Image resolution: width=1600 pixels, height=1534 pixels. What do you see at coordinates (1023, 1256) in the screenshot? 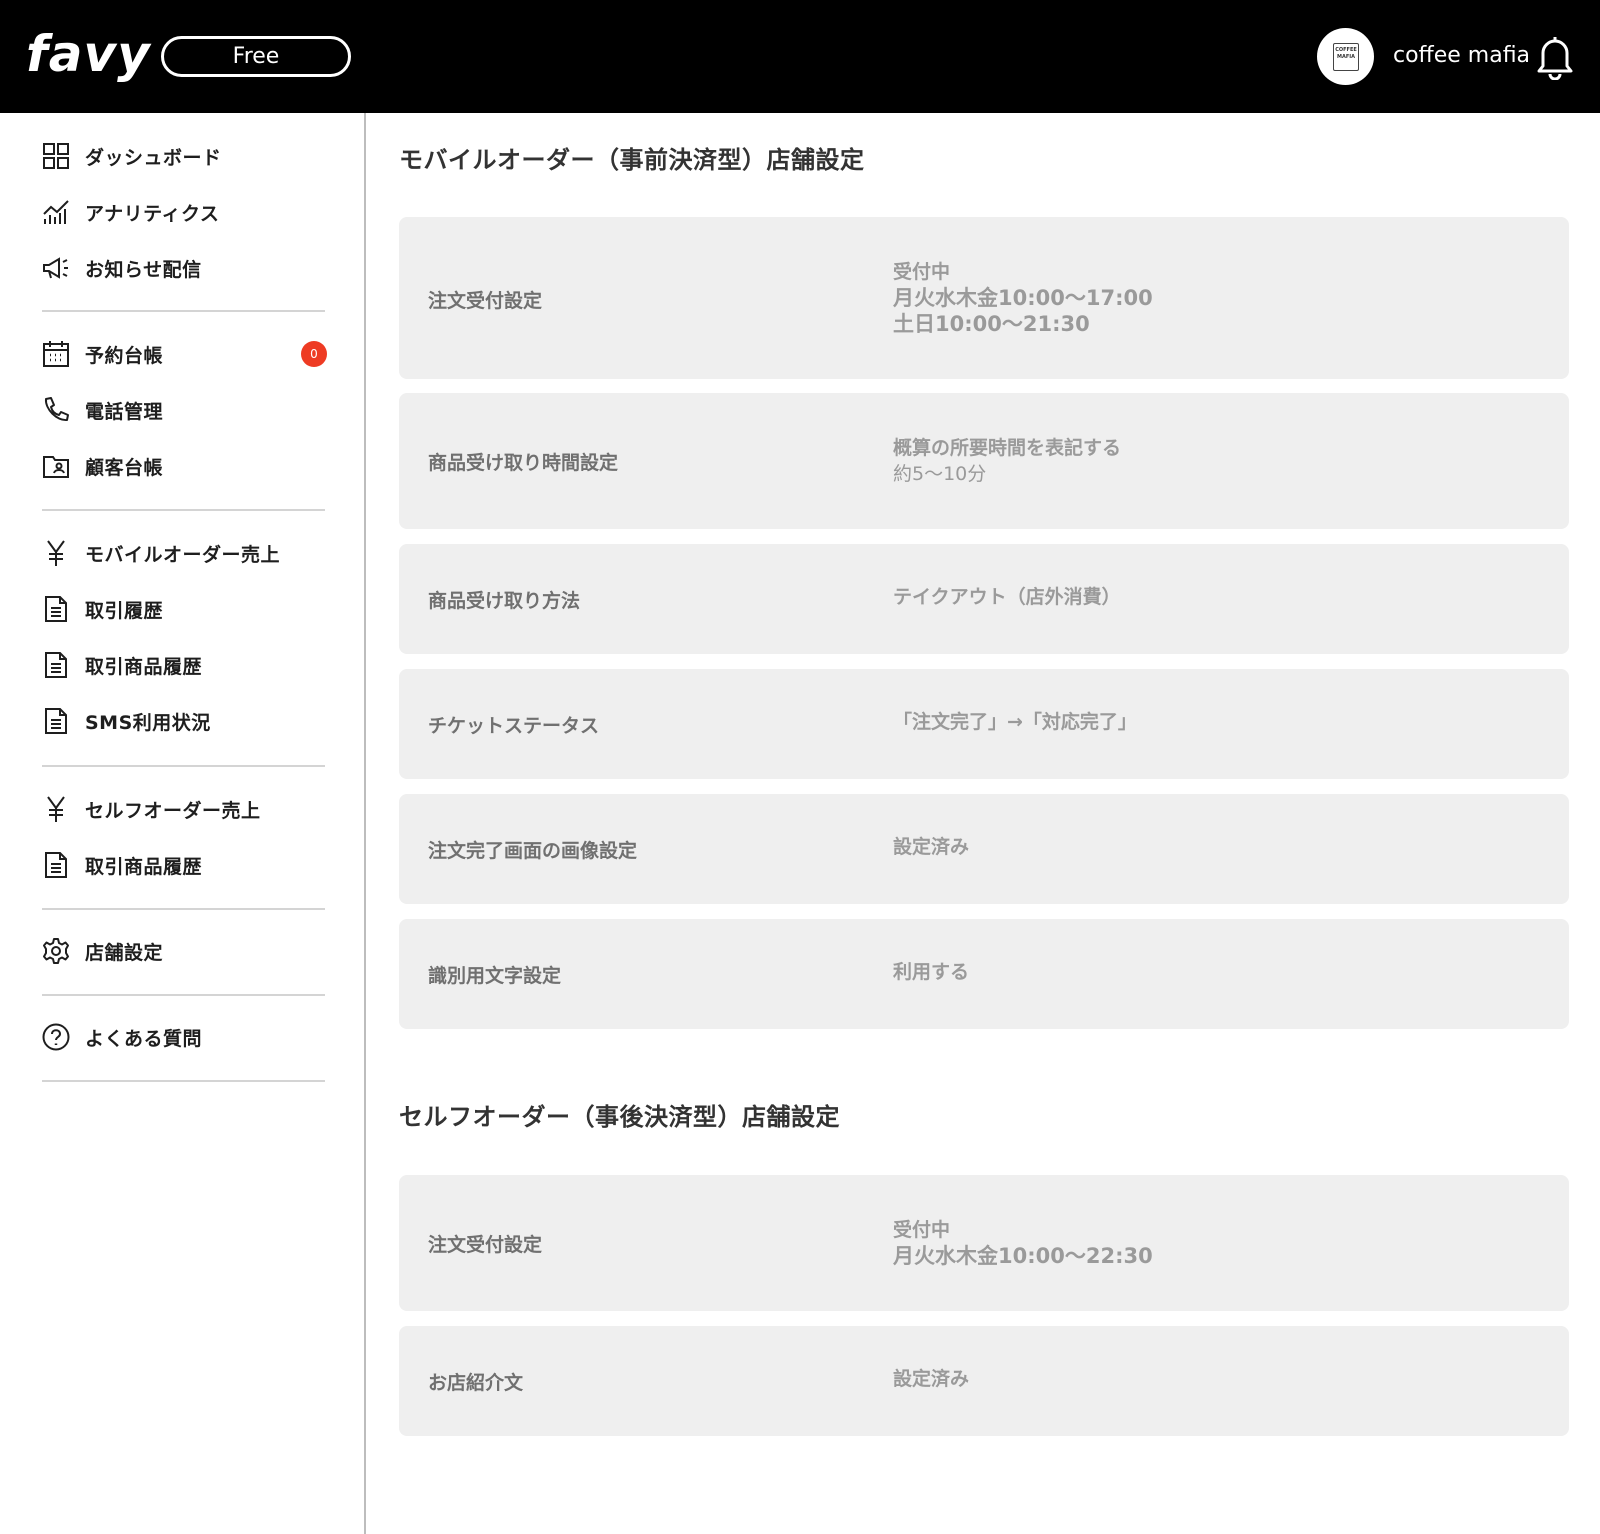
I see `setting-value-line: 月火水木金10:00〜22:30` at bounding box center [1023, 1256].